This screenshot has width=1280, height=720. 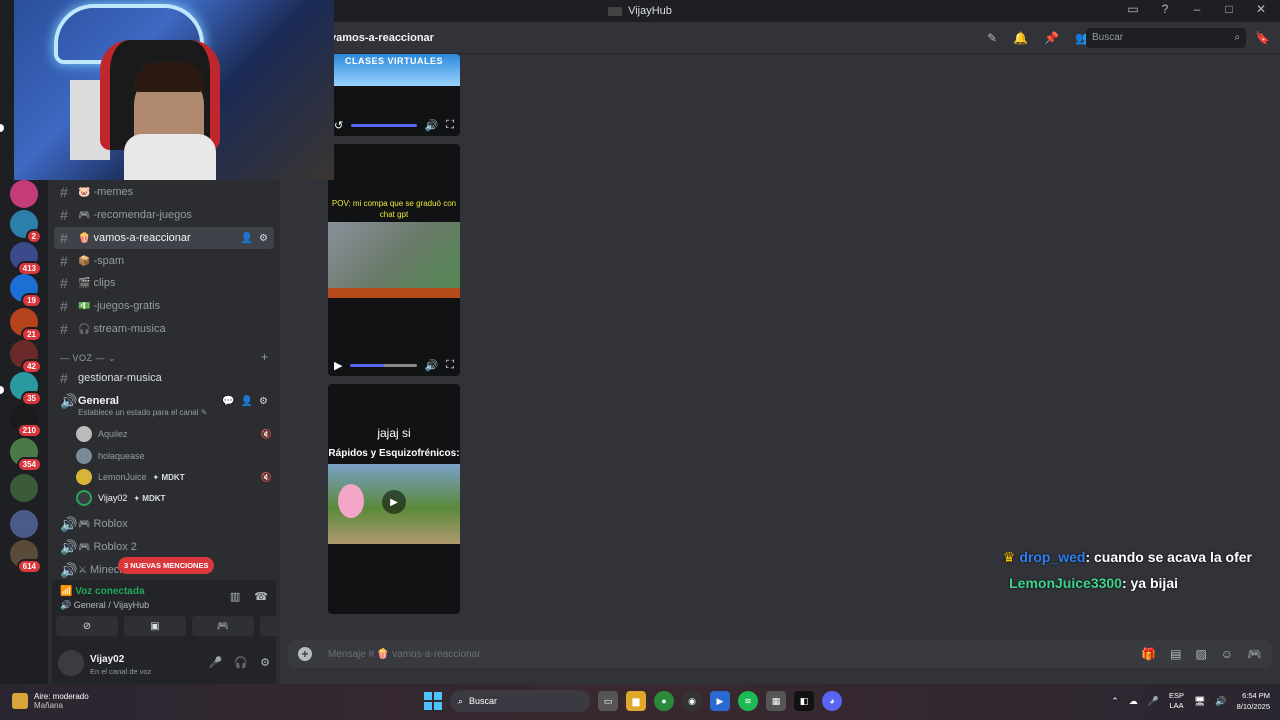 I want to click on cloud-icon: ☁, so click(x=1133, y=701).